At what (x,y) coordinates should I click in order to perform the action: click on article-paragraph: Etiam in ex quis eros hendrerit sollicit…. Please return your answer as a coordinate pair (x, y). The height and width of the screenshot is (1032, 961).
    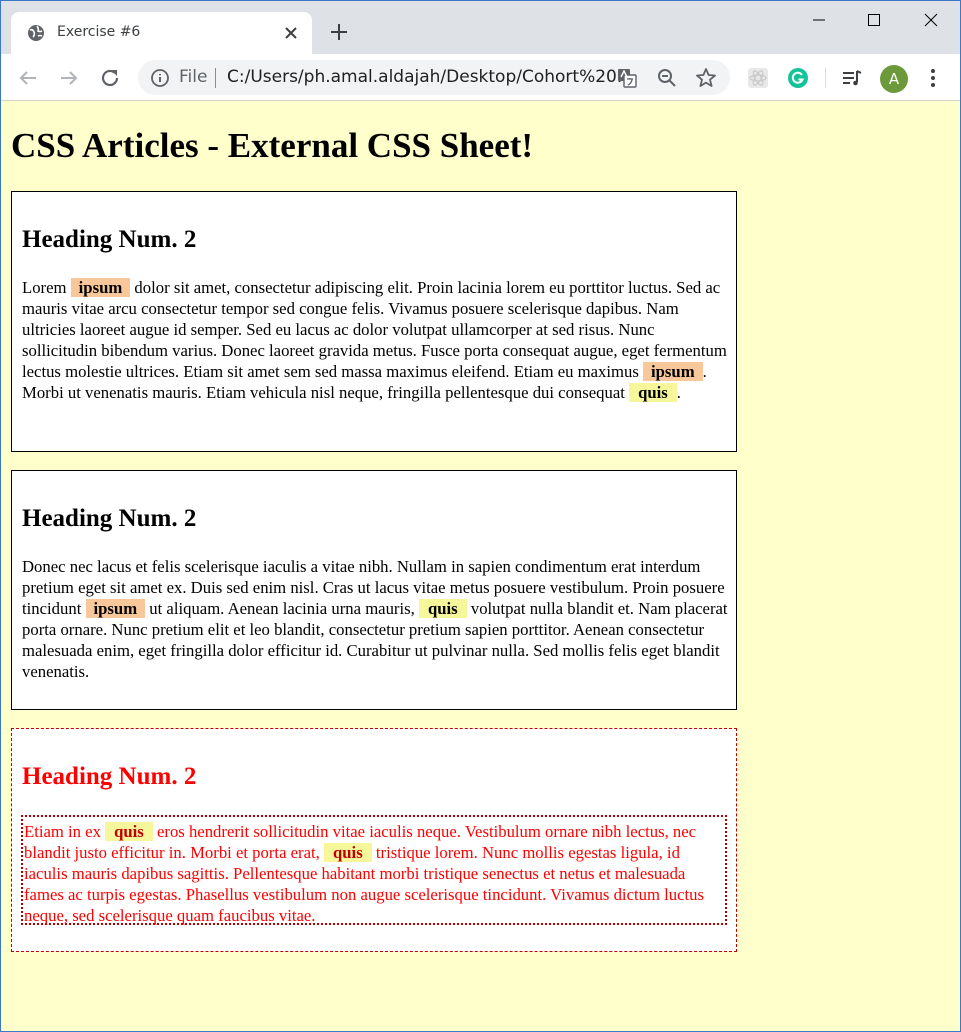
    Looking at the image, I should click on (374, 870).